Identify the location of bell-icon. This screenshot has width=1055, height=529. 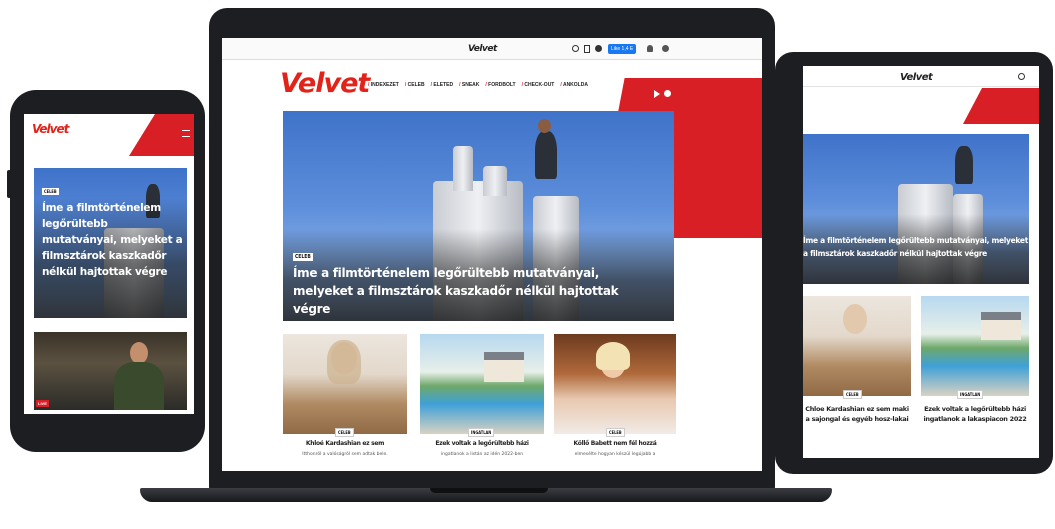
(650, 48).